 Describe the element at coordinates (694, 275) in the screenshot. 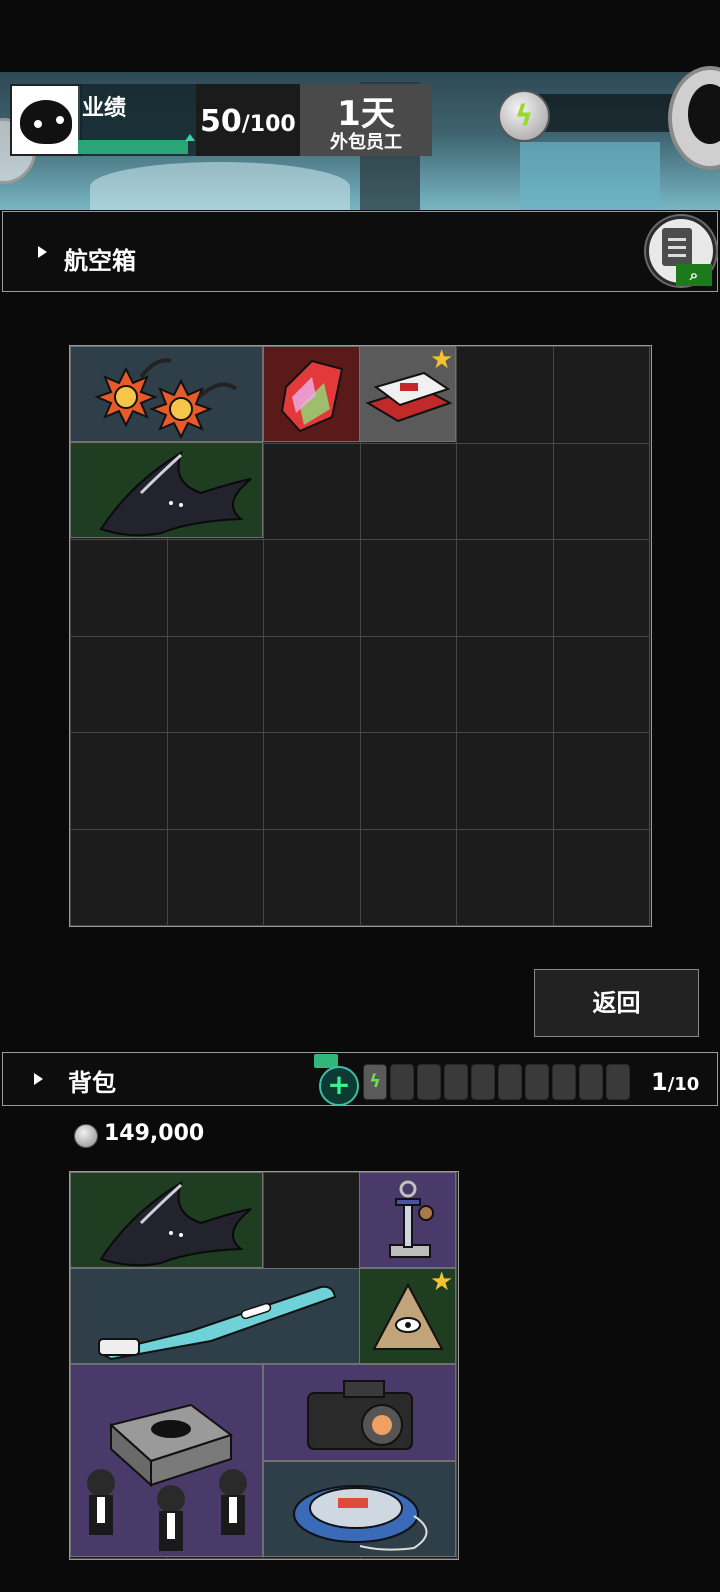

I see `search-icon: ⌕` at that location.